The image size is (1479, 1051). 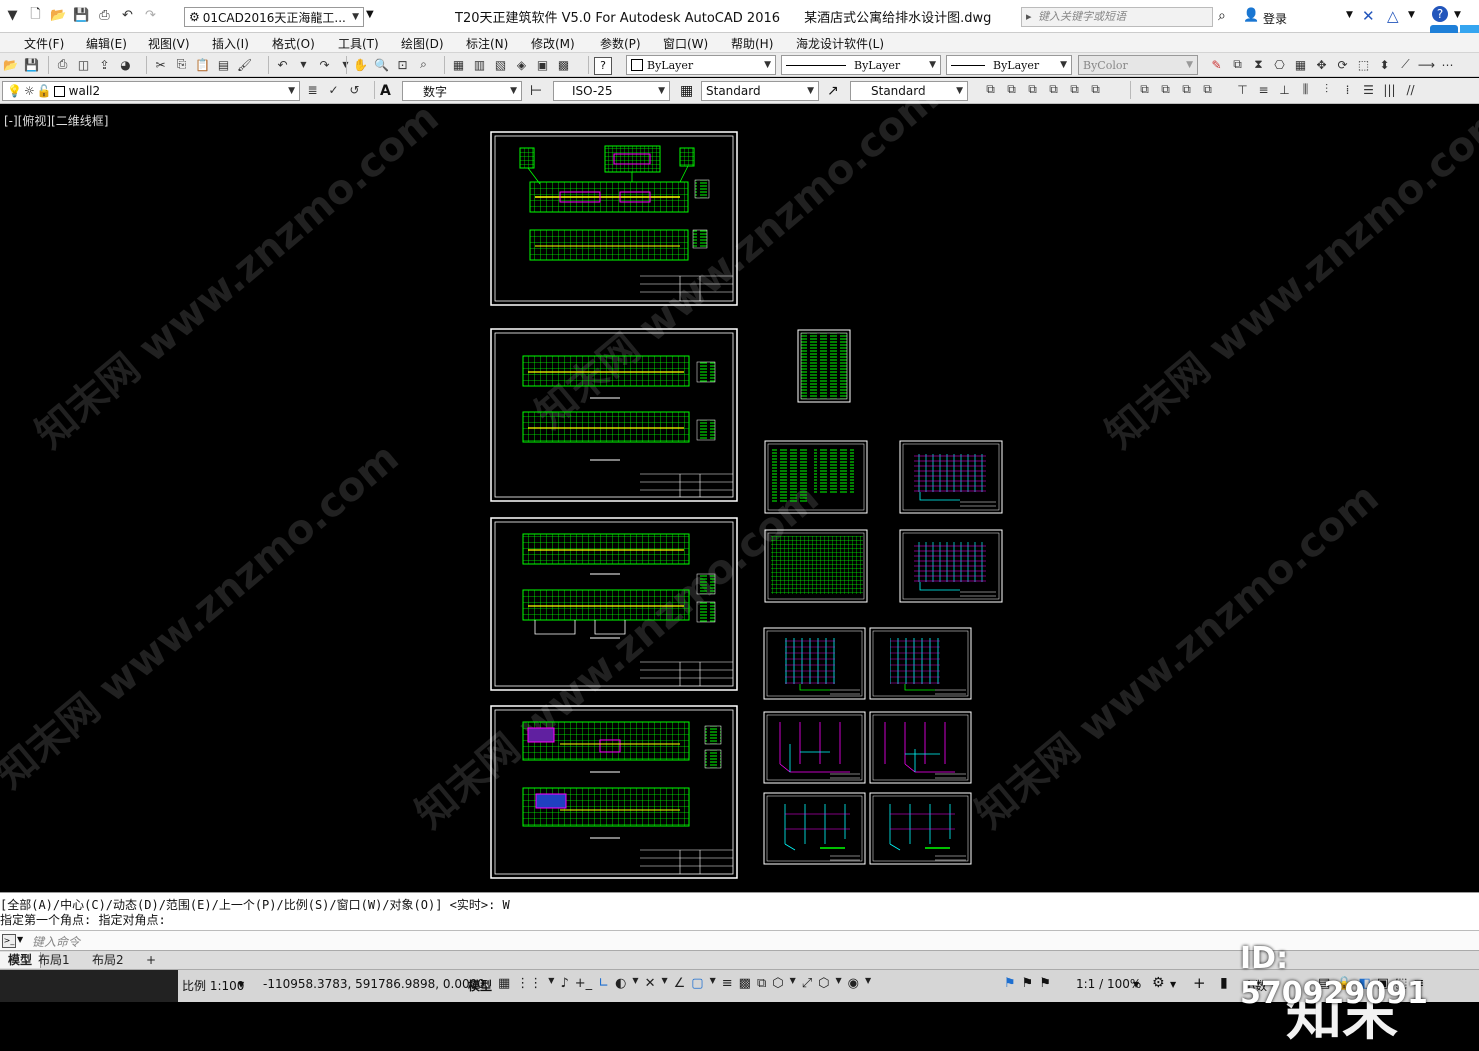 What do you see at coordinates (583, 983) in the screenshot?
I see `dynamic-input-icon: +_` at bounding box center [583, 983].